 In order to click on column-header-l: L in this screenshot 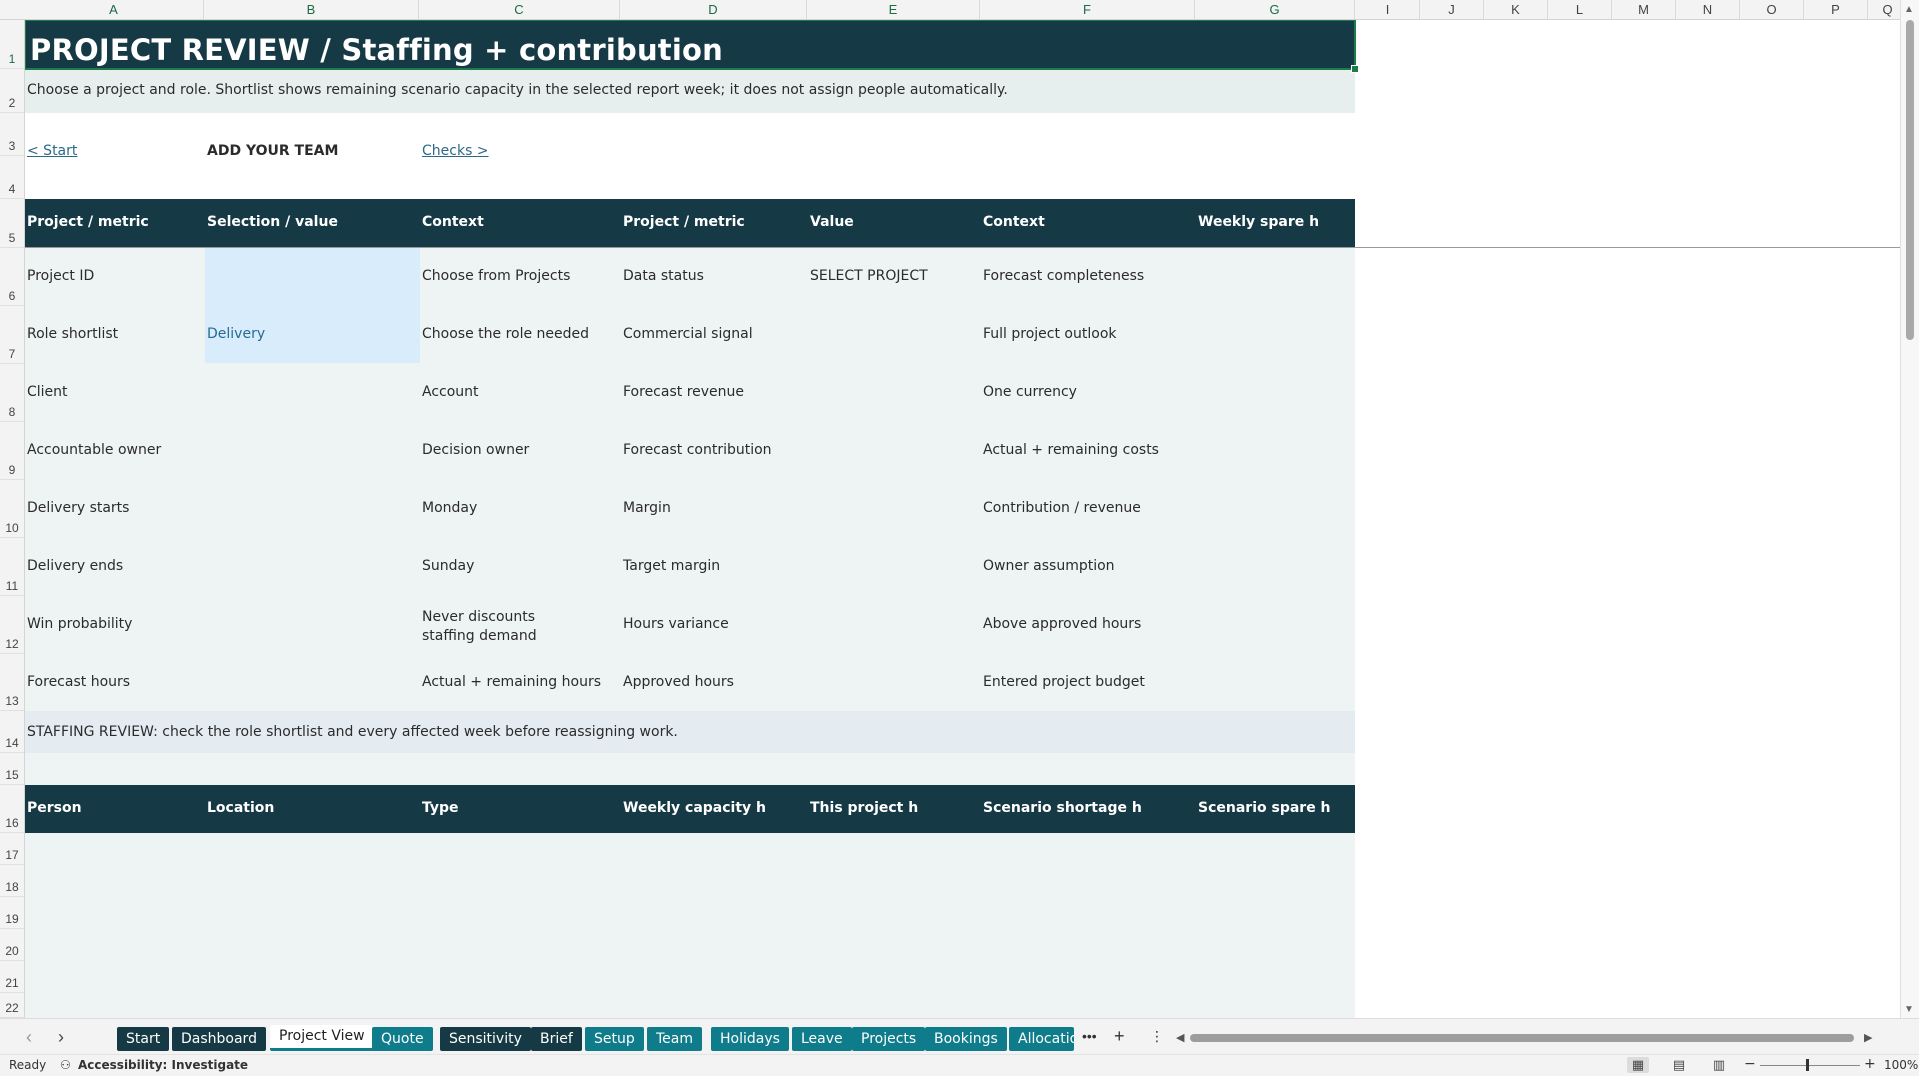, I will do `click(1580, 9)`.